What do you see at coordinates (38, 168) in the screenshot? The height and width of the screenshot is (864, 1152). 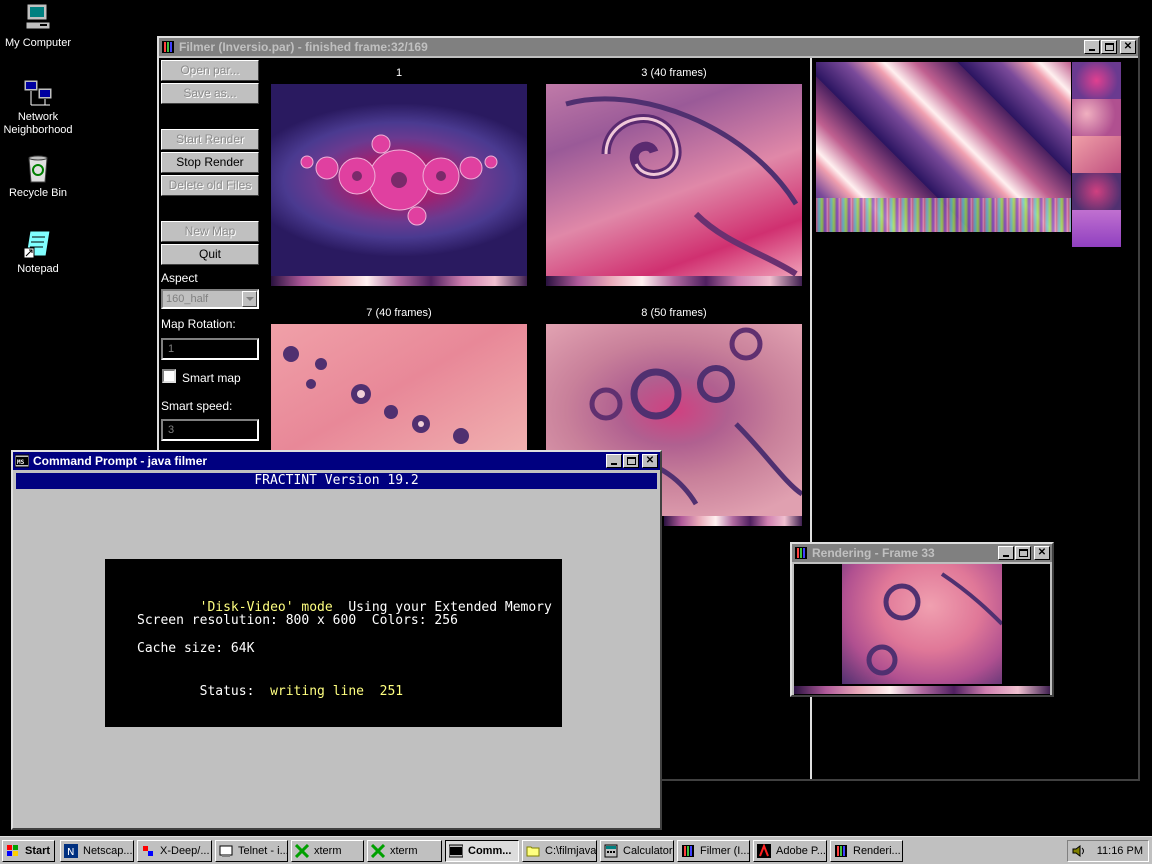 I see `recycle-bin-icon` at bounding box center [38, 168].